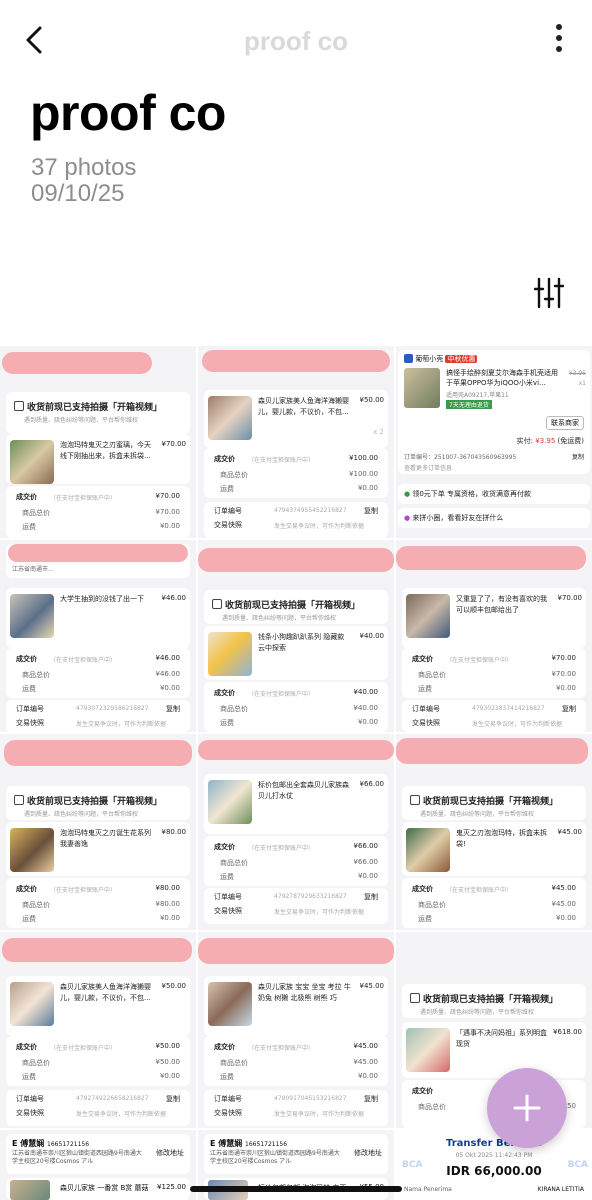 This screenshot has width=592, height=1200. What do you see at coordinates (559, 49) in the screenshot?
I see `dot` at bounding box center [559, 49].